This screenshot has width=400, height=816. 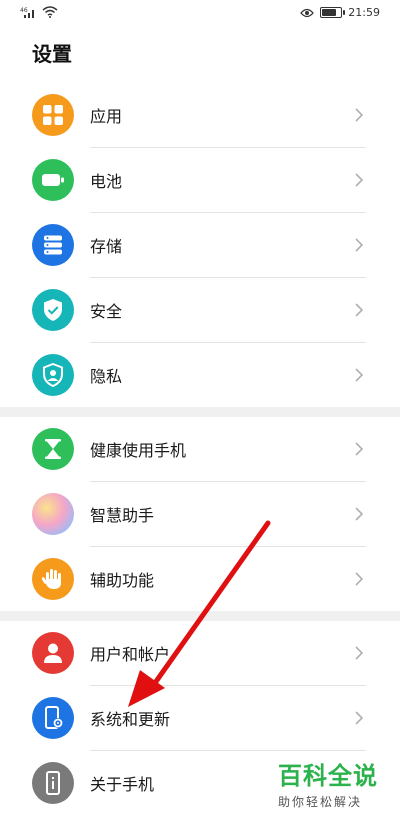 I want to click on watermark-title: 百科全说, so click(x=328, y=776).